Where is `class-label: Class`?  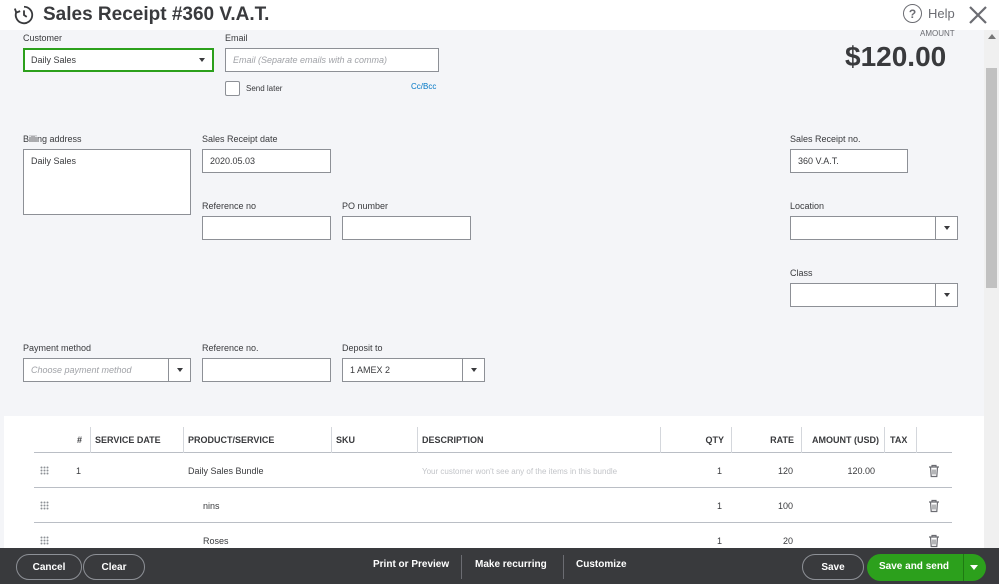
class-label: Class is located at coordinates (801, 273).